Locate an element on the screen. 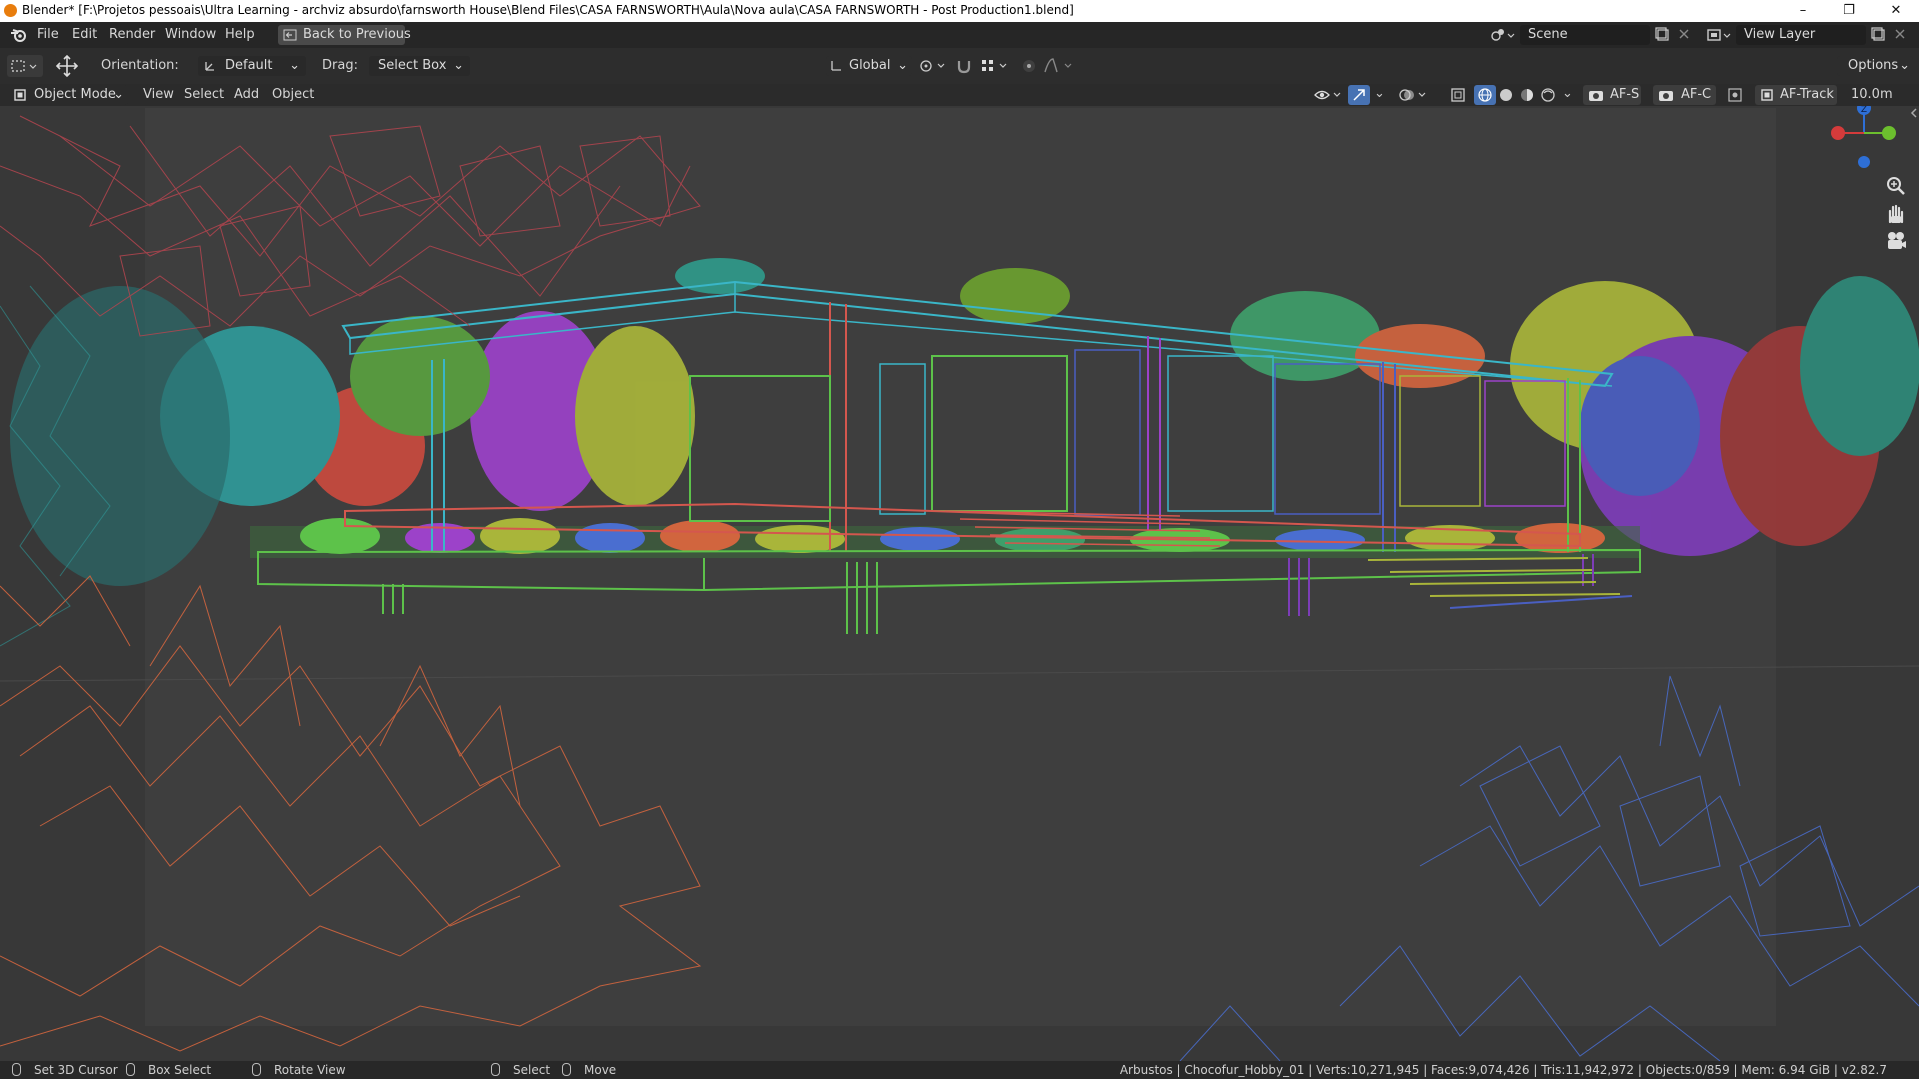  options-dropdown: Options ⌄ is located at coordinates (1875, 66).